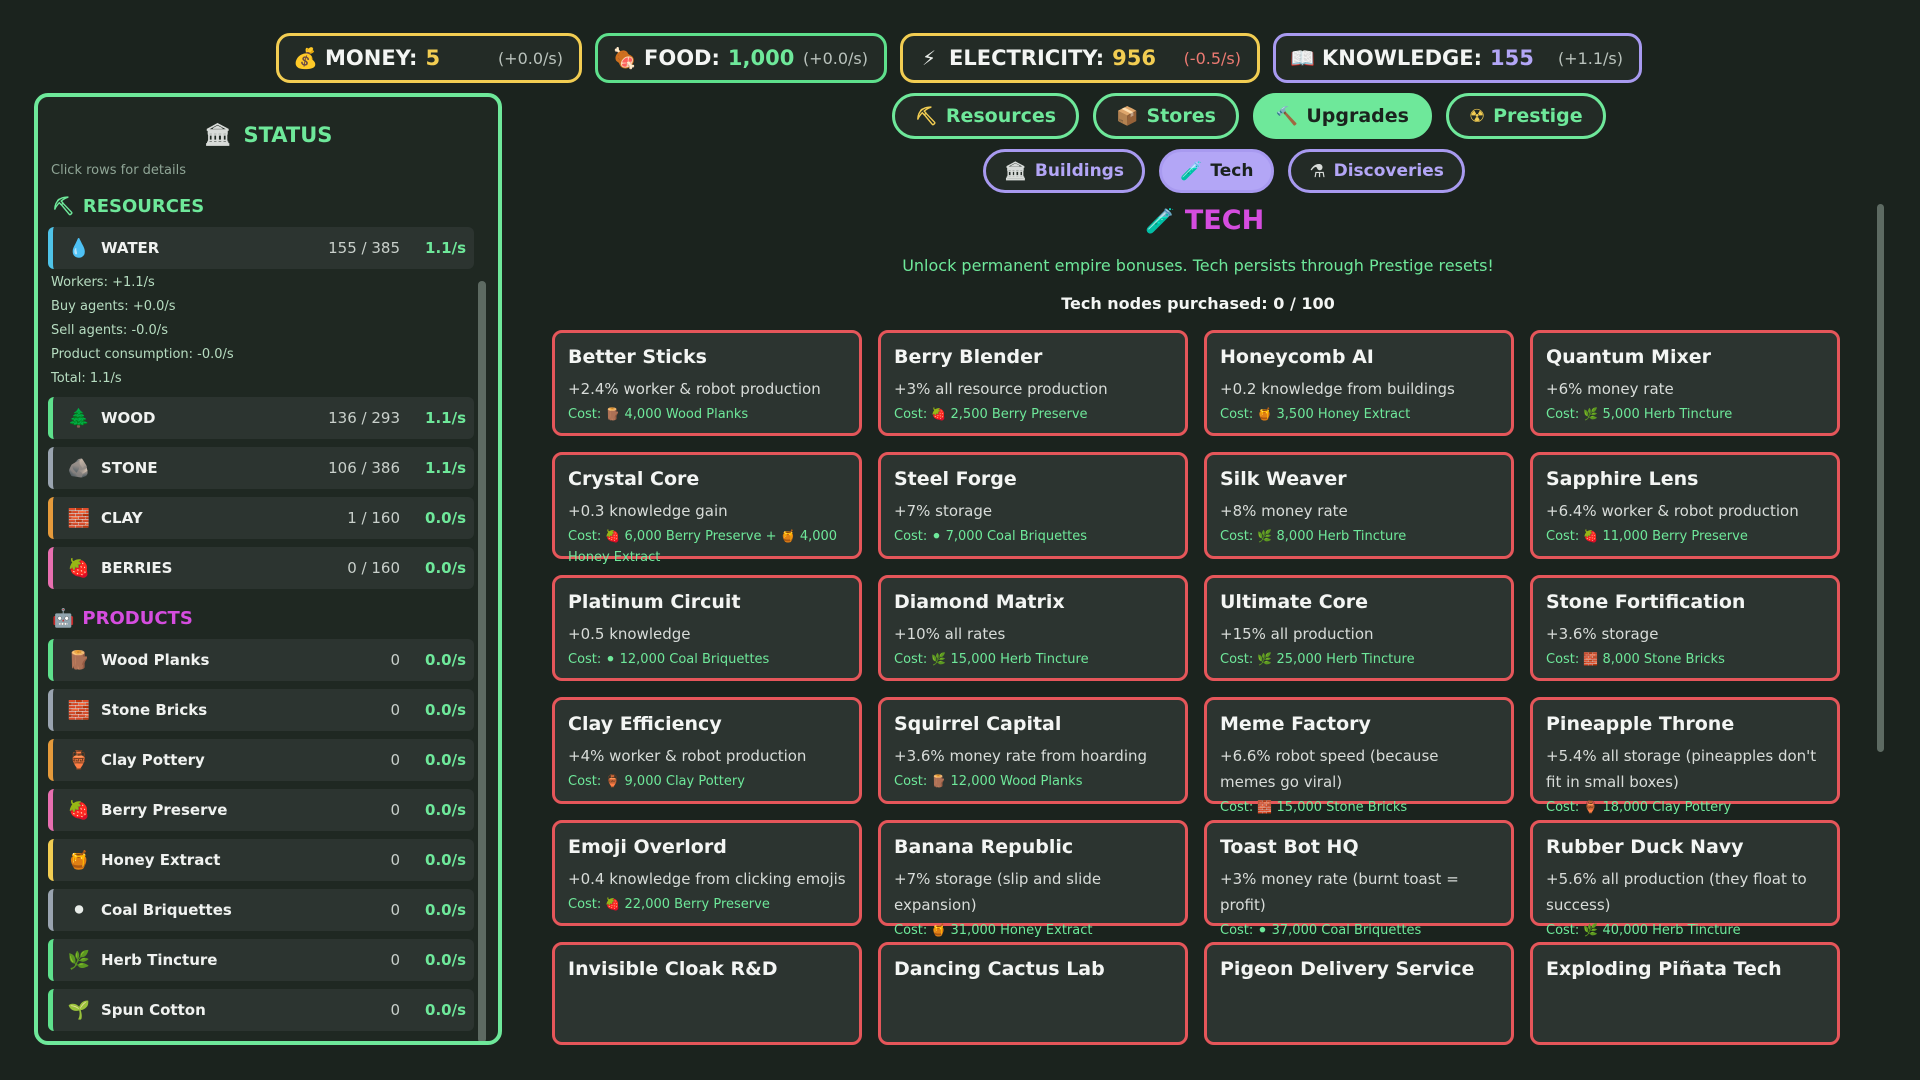  Describe the element at coordinates (624, 58) in the screenshot. I see `meat-icon: 🍖` at that location.